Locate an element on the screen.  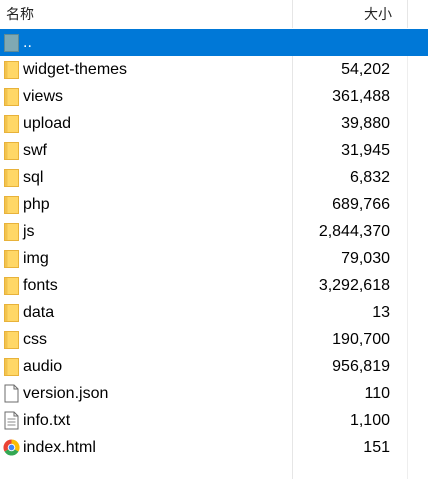
file-name: widget-themes is located at coordinates (75, 69).